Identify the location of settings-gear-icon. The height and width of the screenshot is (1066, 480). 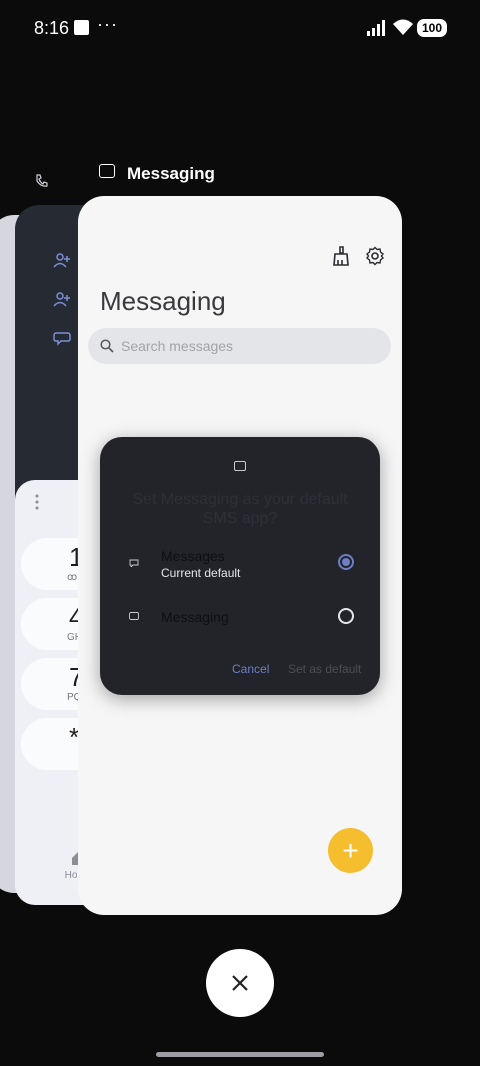
(375, 256).